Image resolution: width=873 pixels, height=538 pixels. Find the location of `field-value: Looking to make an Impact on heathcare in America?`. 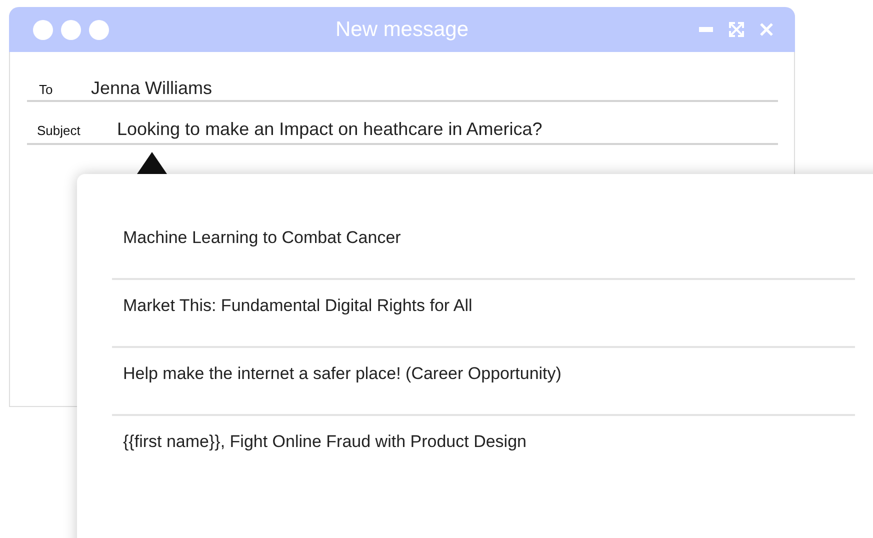

field-value: Looking to make an Impact on heathcare in America? is located at coordinates (329, 129).